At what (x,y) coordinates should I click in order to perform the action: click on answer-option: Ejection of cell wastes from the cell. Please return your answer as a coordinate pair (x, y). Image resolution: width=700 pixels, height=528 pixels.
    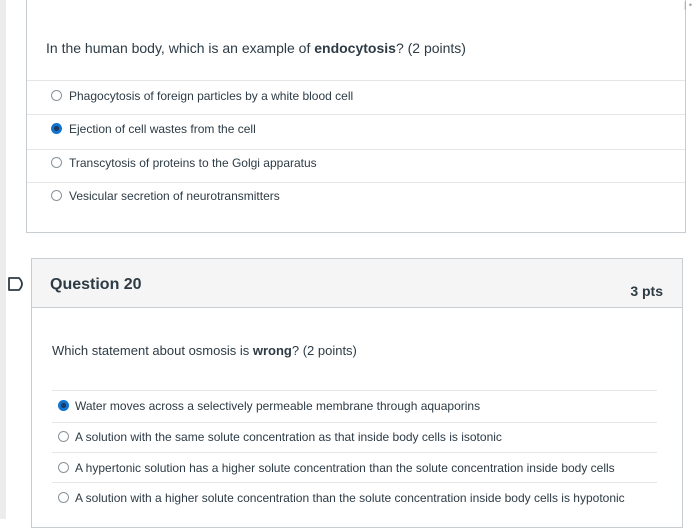
    Looking at the image, I should click on (356, 130).